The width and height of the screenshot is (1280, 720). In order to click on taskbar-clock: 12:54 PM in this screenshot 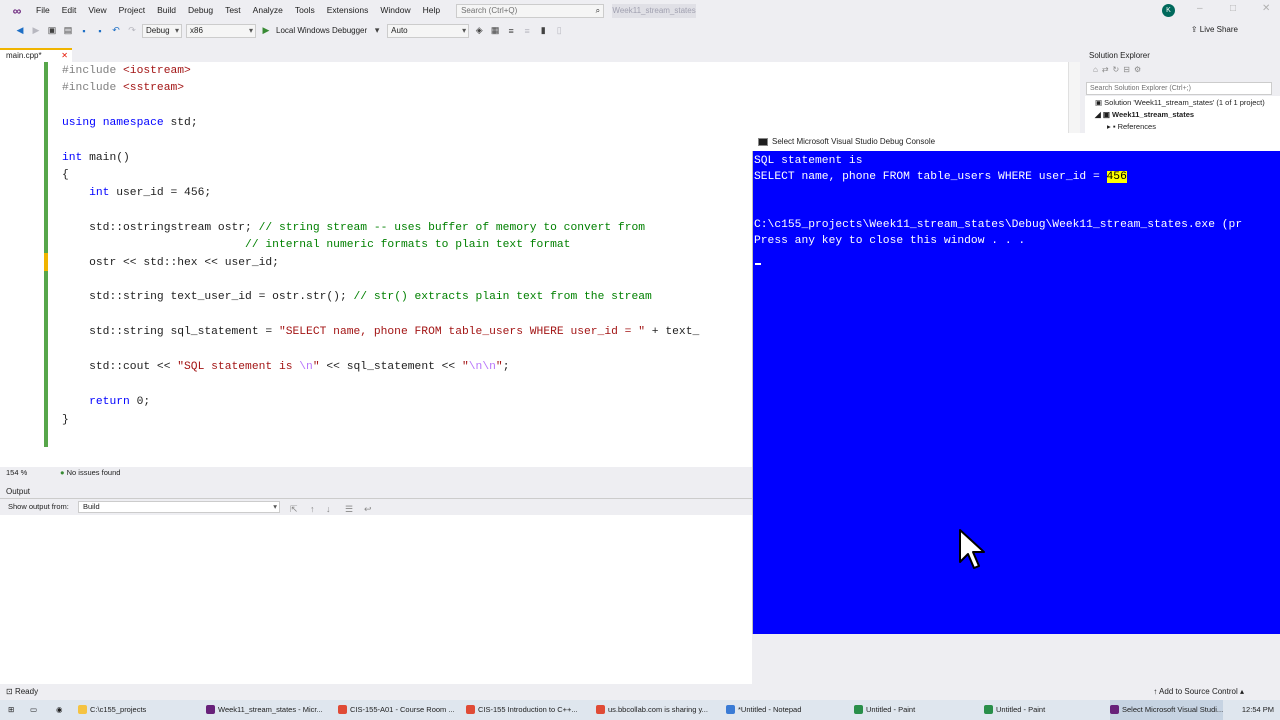, I will do `click(1258, 710)`.